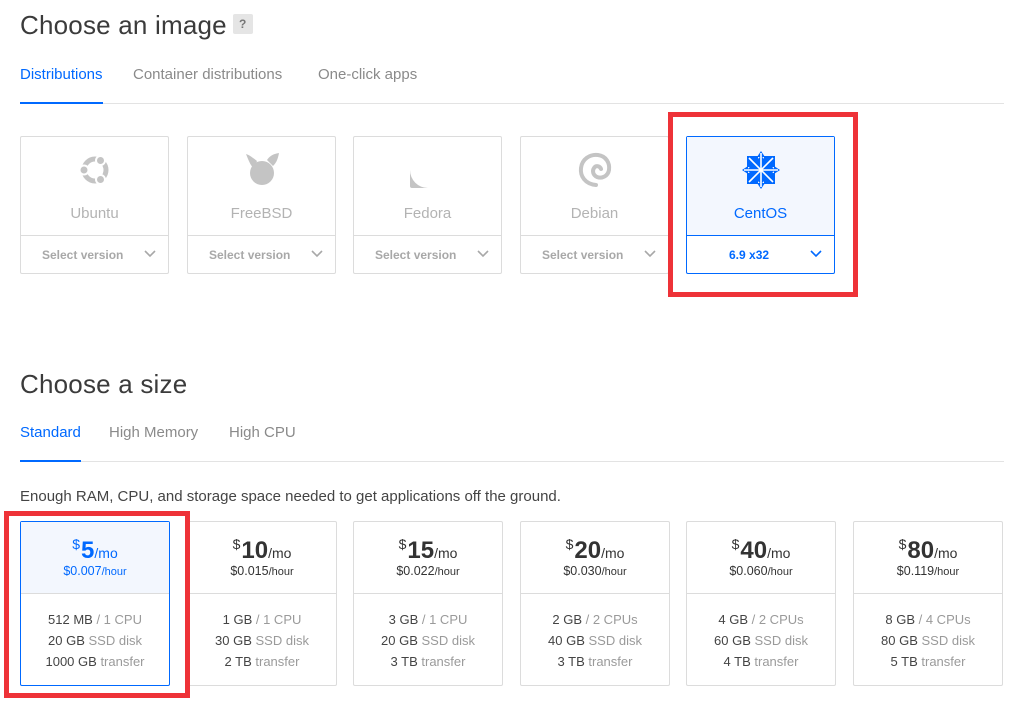 This screenshot has width=1022, height=702. What do you see at coordinates (754, 550) in the screenshot?
I see `plan-amount: 40` at bounding box center [754, 550].